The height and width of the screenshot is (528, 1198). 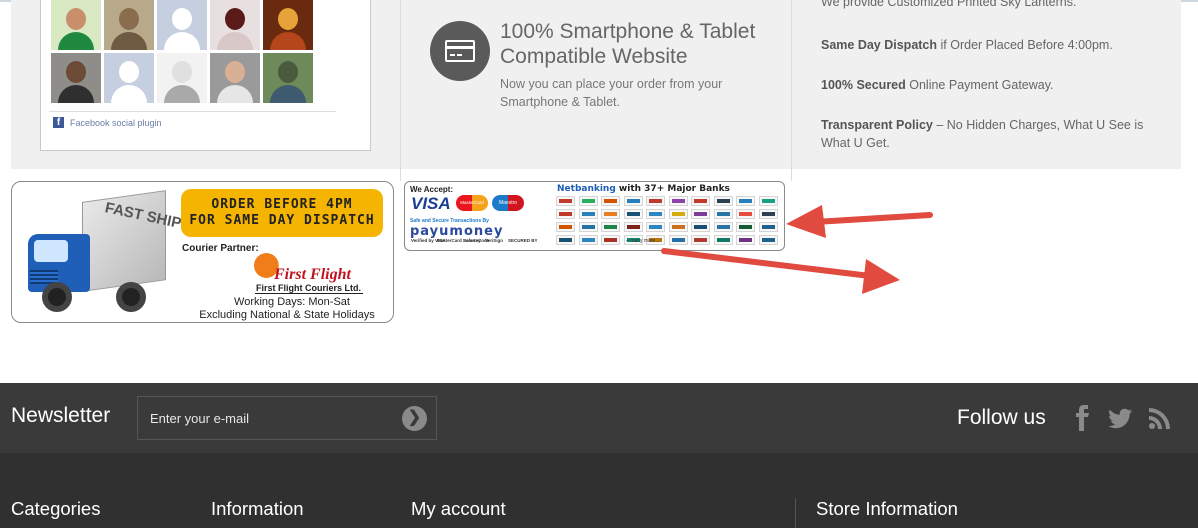 I want to click on newsletter-submit-button: ❯, so click(x=414, y=418).